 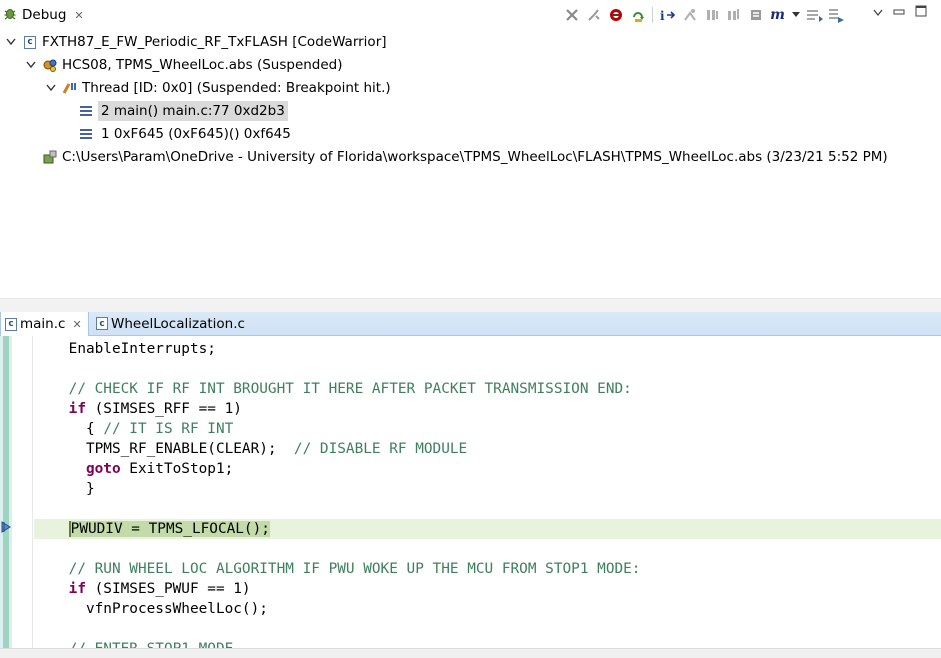 I want to click on code-line: EnableInterrupts;, so click(x=487, y=349).